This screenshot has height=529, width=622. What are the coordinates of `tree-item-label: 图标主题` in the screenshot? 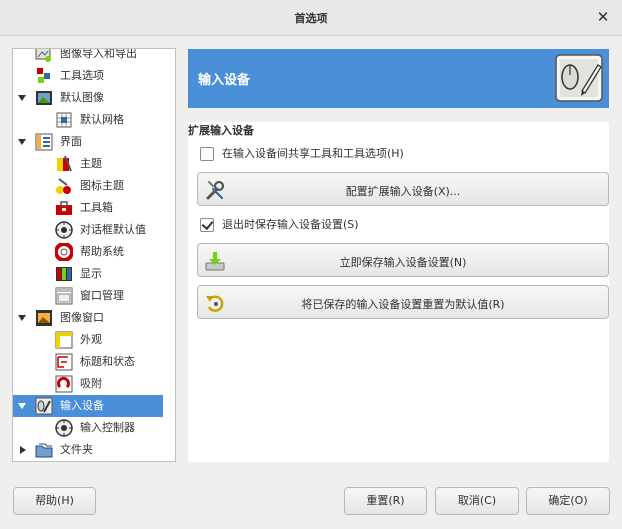 It's located at (102, 185).